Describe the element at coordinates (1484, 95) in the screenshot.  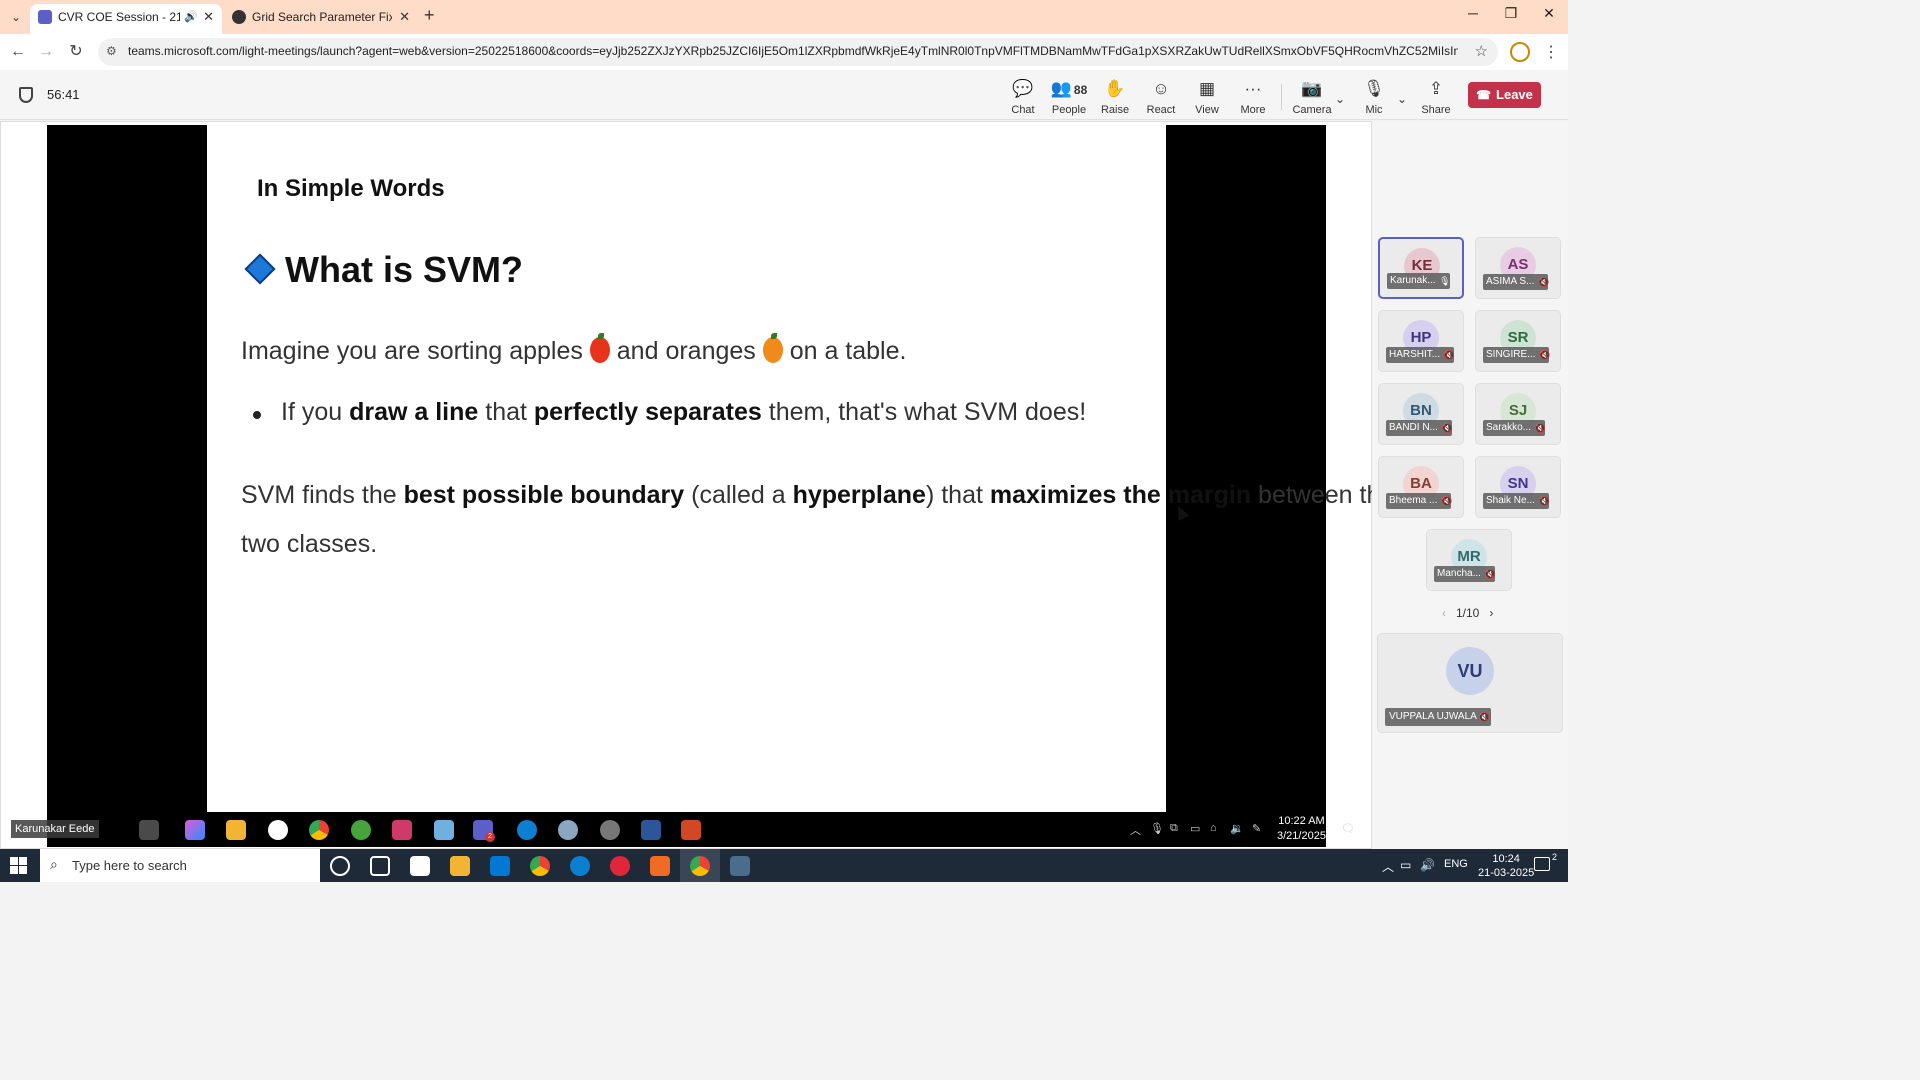
I see `hang-up-icon: ☎` at that location.